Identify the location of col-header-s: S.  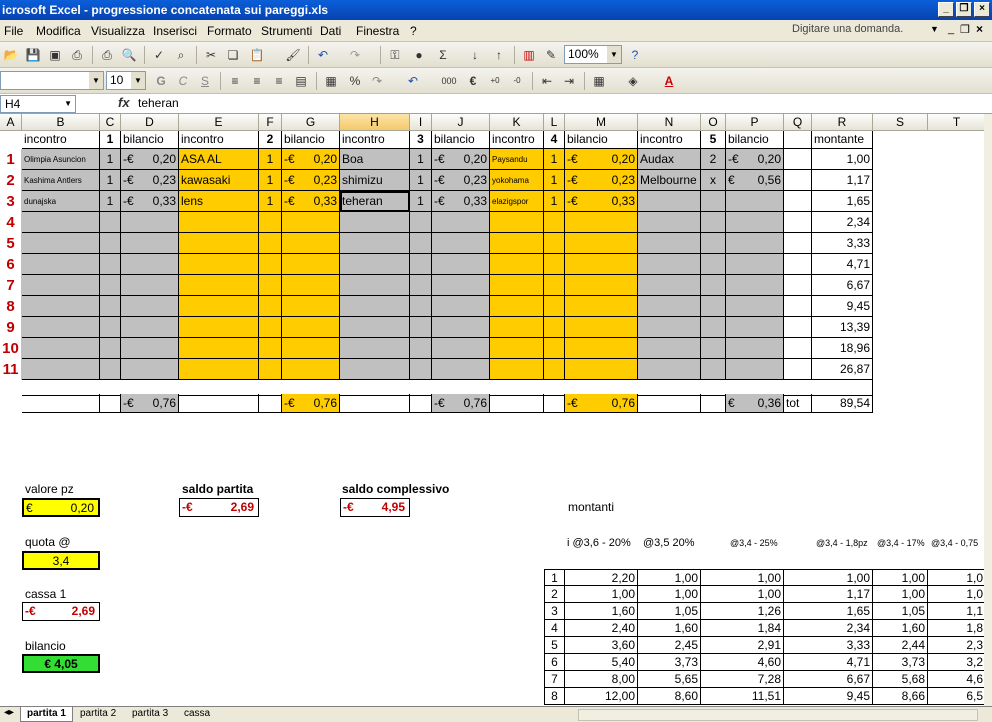
(900, 122).